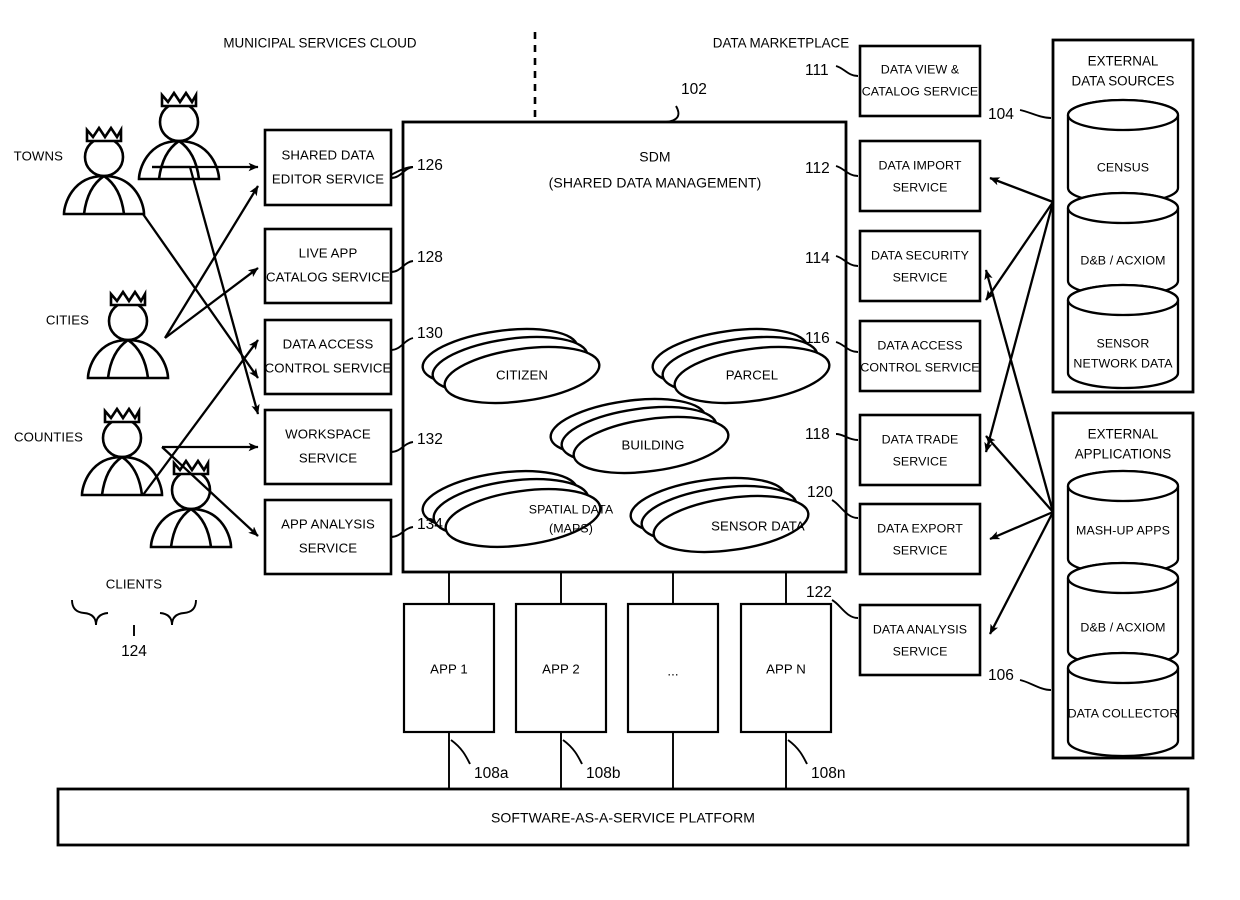  What do you see at coordinates (920, 266) in the screenshot?
I see `right-service-data-security: DATA SECURITY SERVICE` at bounding box center [920, 266].